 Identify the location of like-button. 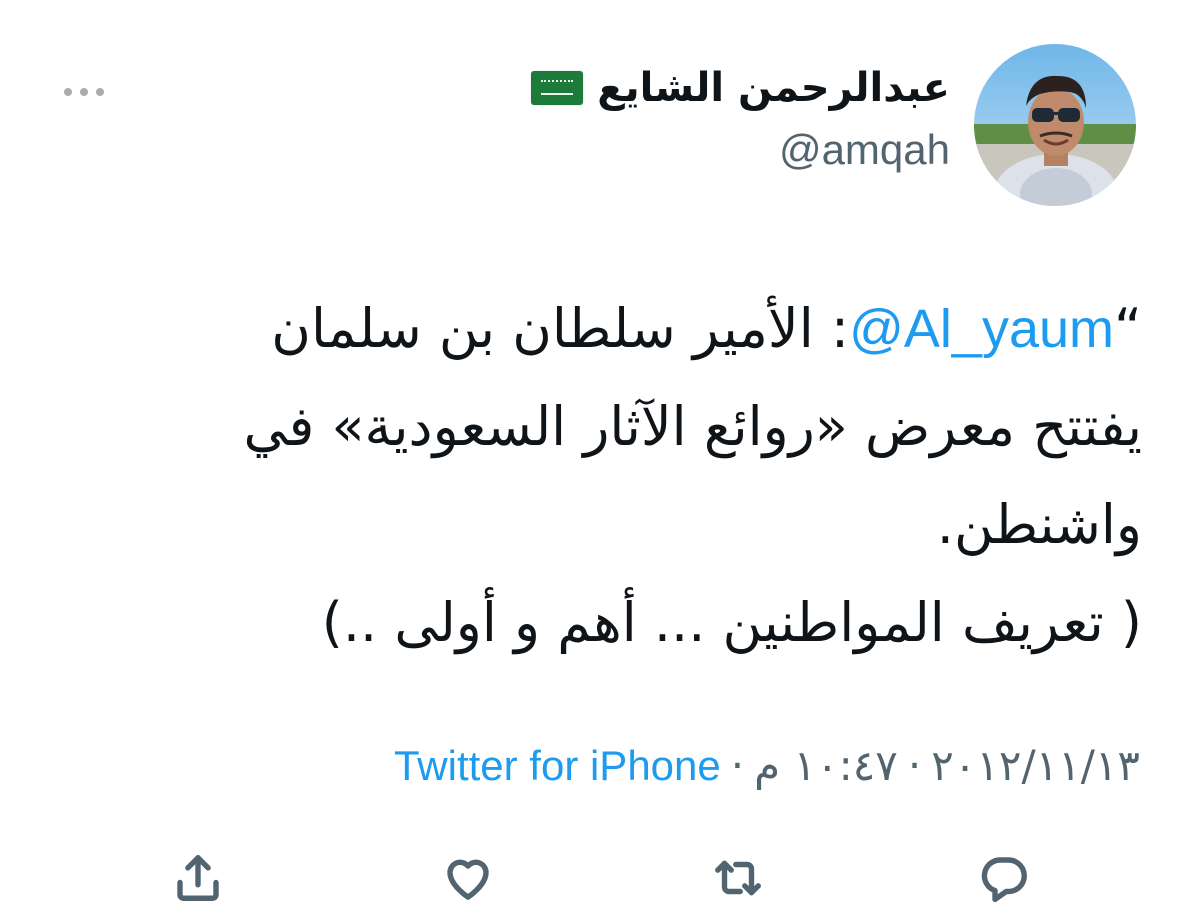
(468, 878).